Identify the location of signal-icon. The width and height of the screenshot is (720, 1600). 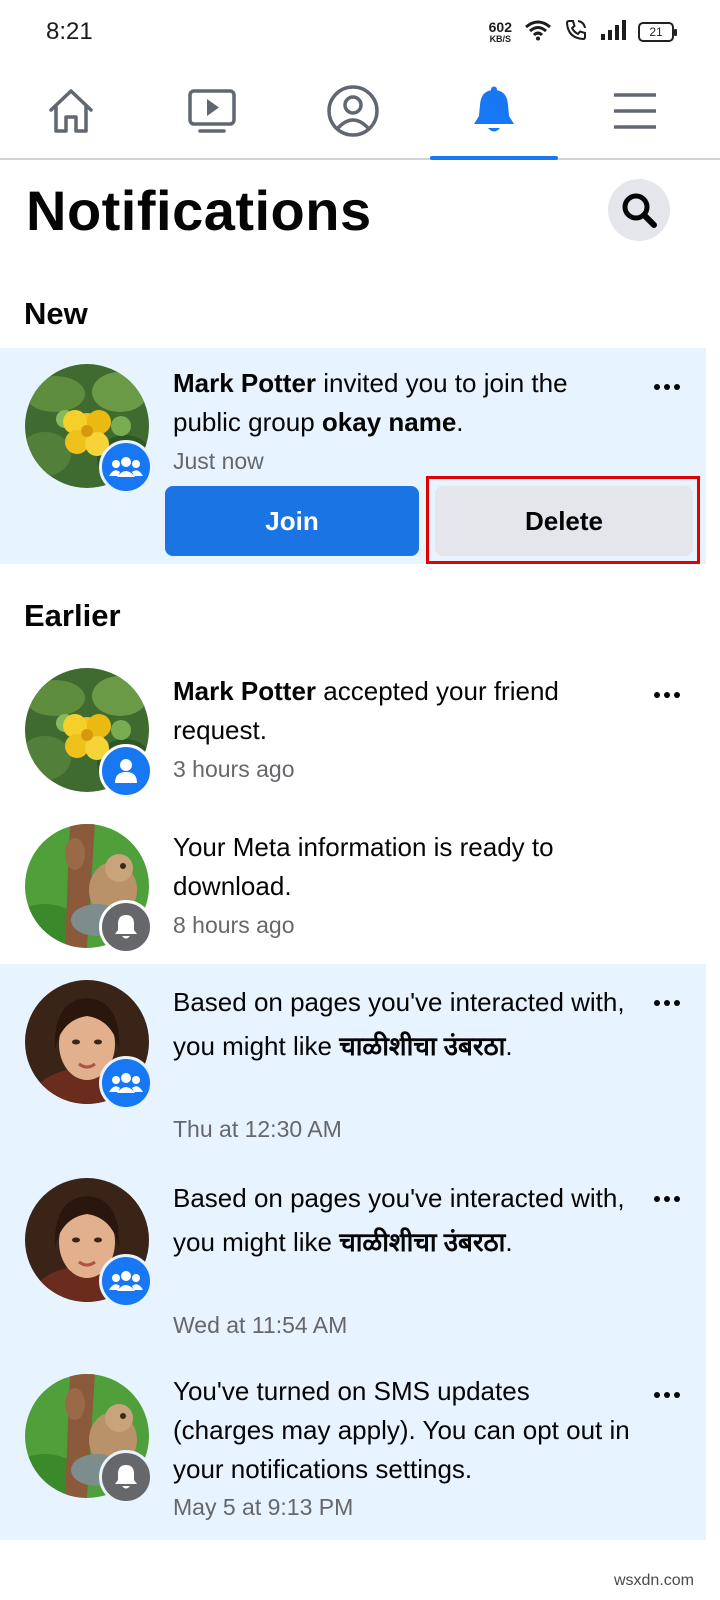
(613, 32).